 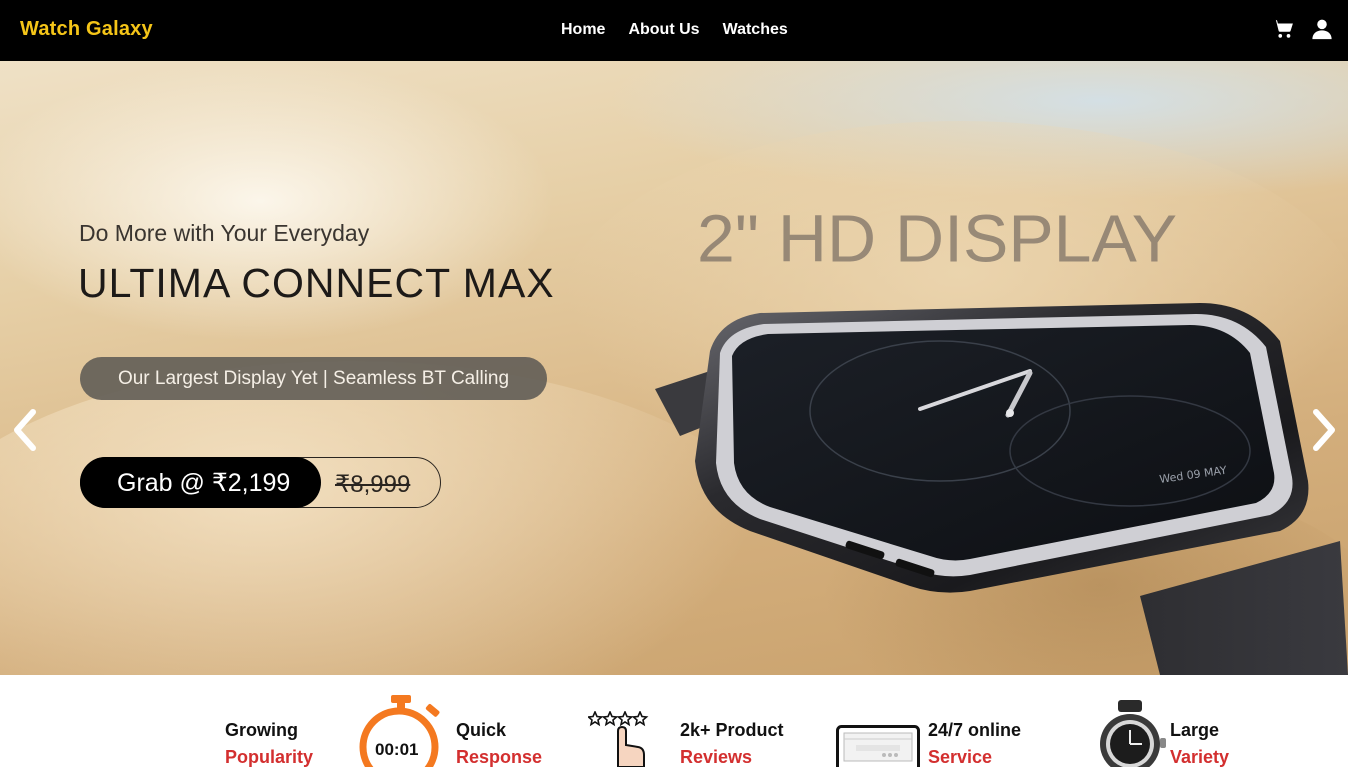 I want to click on nav-links: Home About Us Watches, so click(x=674, y=30).